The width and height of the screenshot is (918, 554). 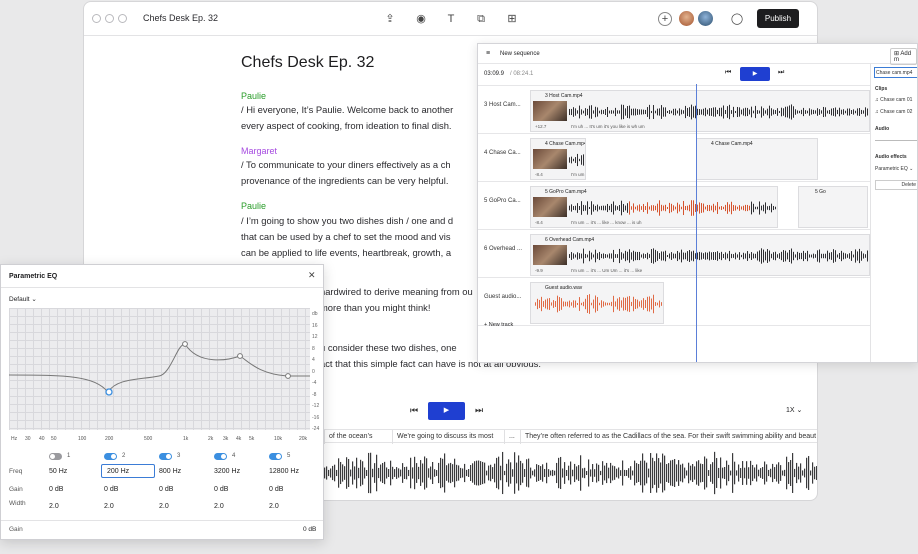 I want to click on clip-item: ♫ Chase cam 01, so click(x=893, y=100).